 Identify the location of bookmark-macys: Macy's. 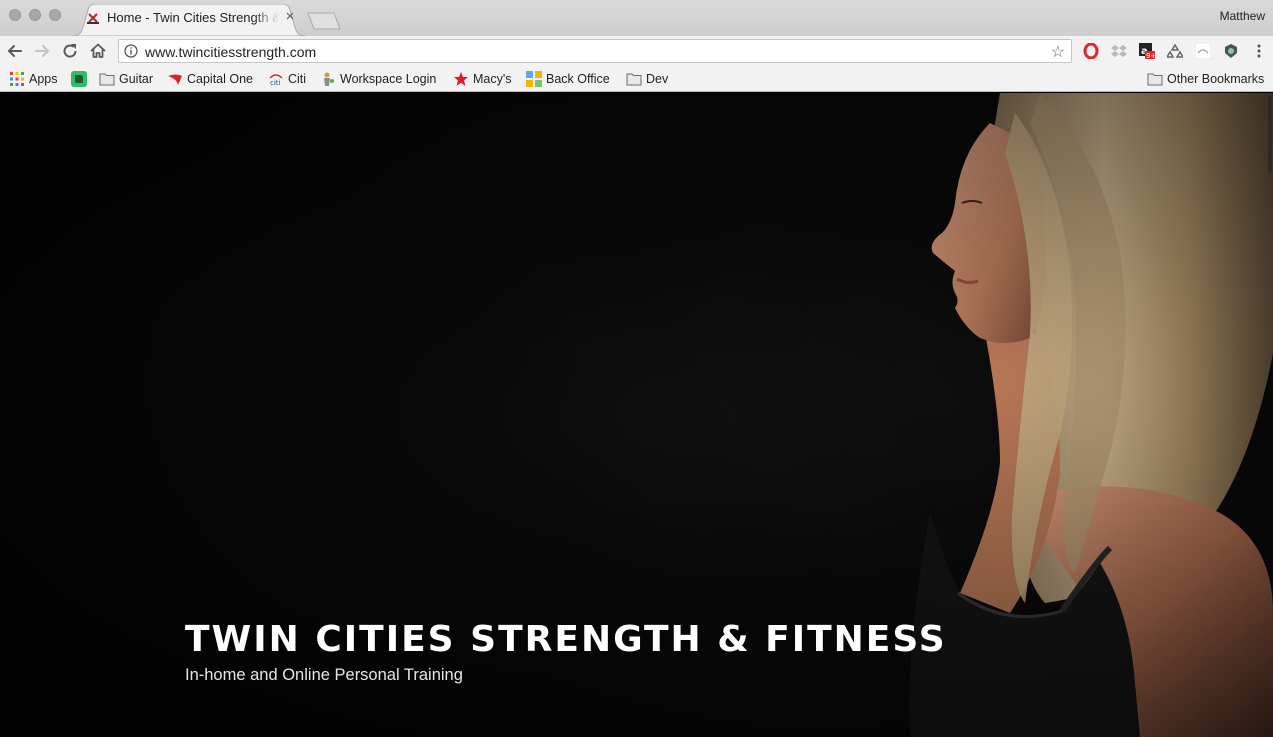
(482, 79).